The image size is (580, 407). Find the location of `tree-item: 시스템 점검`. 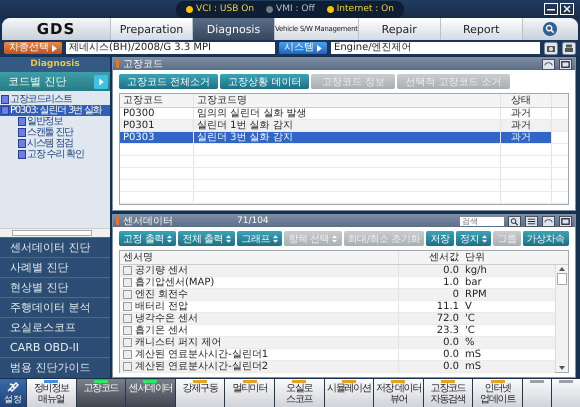

tree-item: 시스템 점검 is located at coordinates (55, 143).